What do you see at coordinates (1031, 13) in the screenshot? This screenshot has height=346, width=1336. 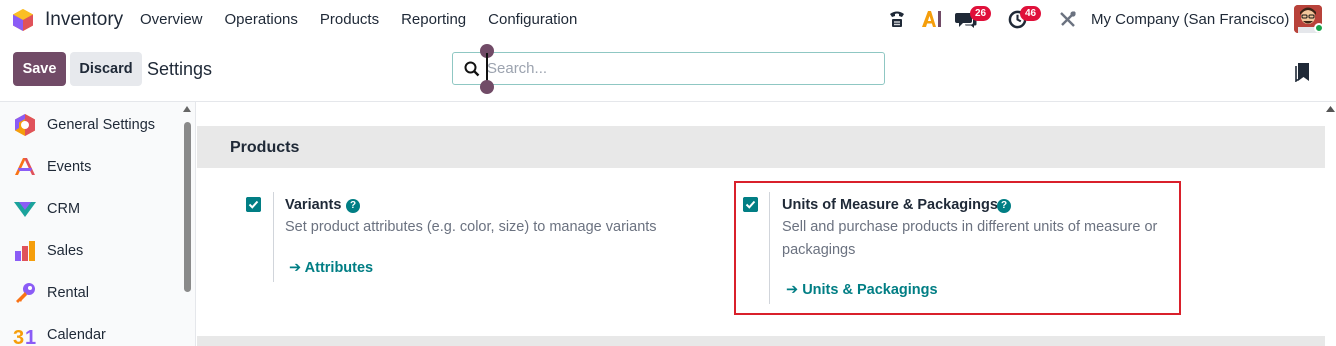 I see `activity-count-badge: 46` at bounding box center [1031, 13].